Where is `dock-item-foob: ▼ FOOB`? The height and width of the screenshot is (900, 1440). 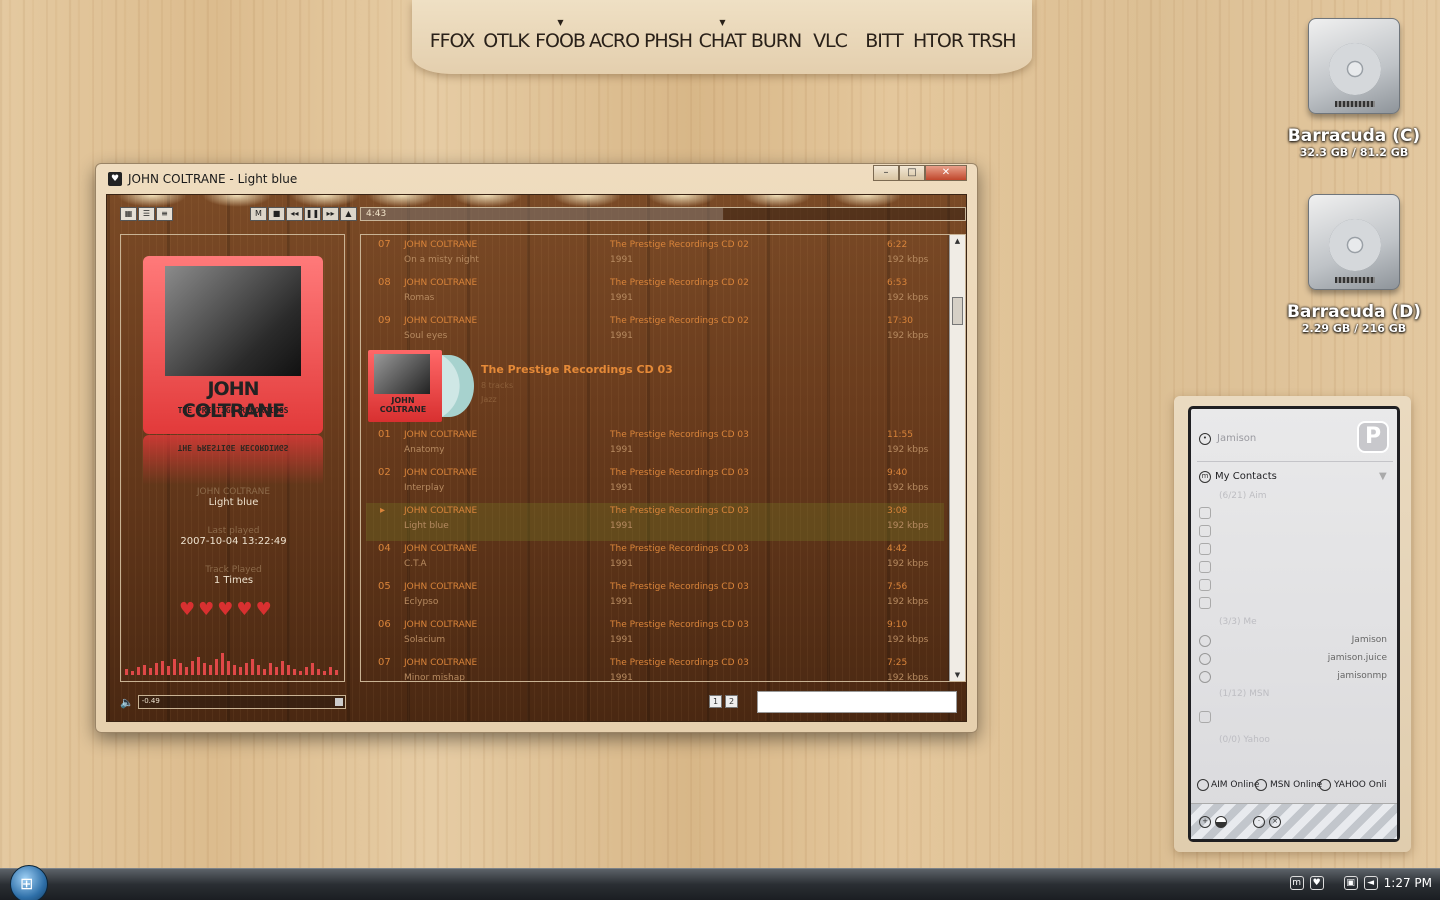
dock-item-foob: ▼ FOOB is located at coordinates (560, 35).